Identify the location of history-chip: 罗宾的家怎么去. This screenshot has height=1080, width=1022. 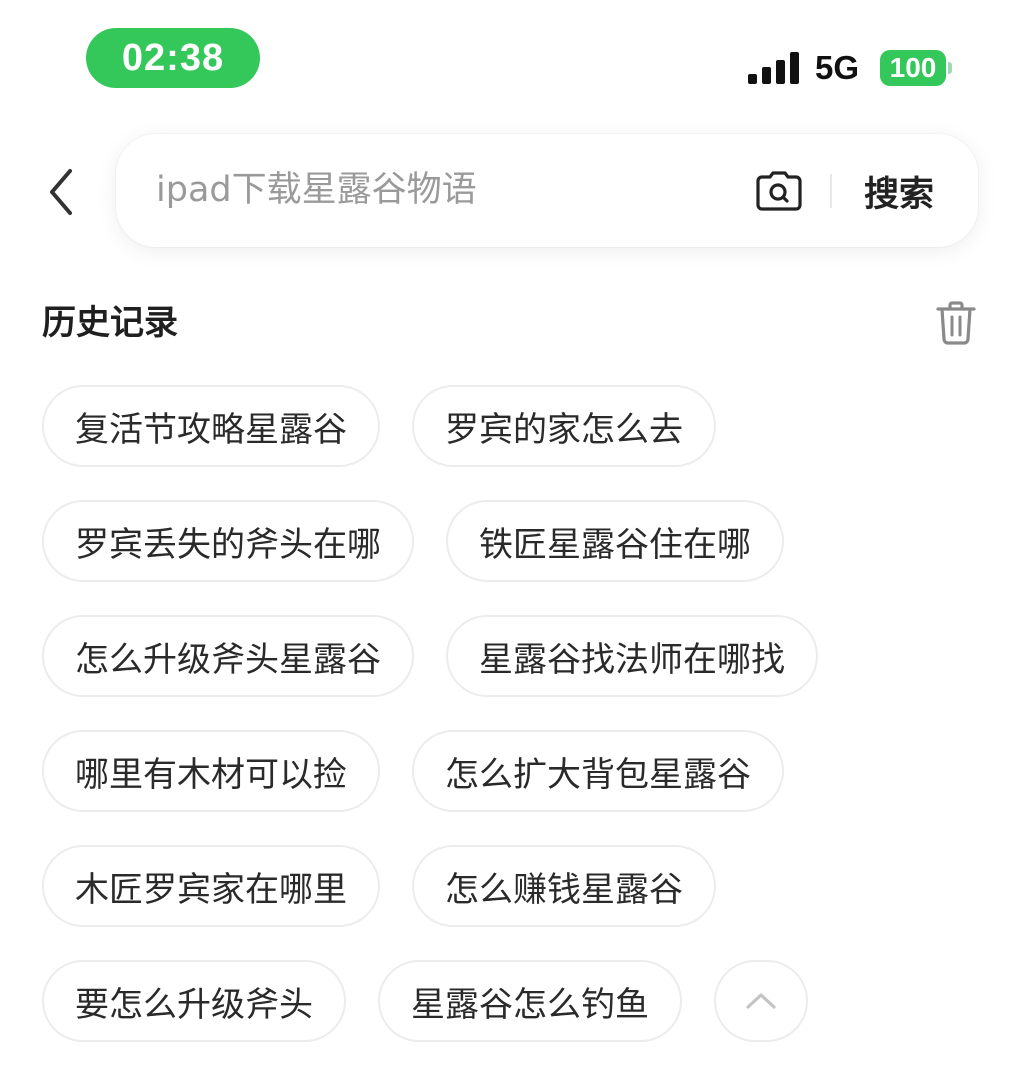
(564, 426).